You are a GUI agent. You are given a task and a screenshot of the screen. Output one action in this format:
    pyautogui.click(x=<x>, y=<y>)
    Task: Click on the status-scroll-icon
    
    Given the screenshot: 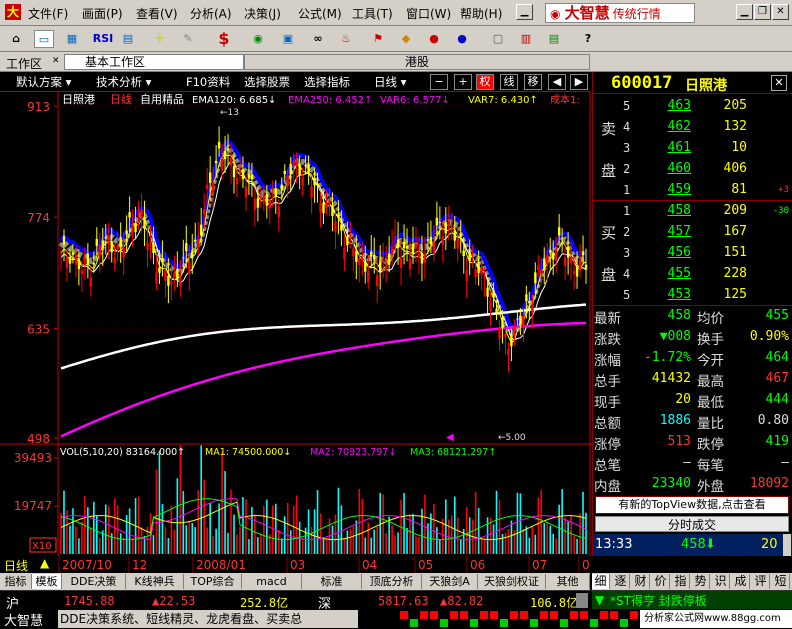 What is the action you would take?
    pyautogui.click(x=582, y=600)
    